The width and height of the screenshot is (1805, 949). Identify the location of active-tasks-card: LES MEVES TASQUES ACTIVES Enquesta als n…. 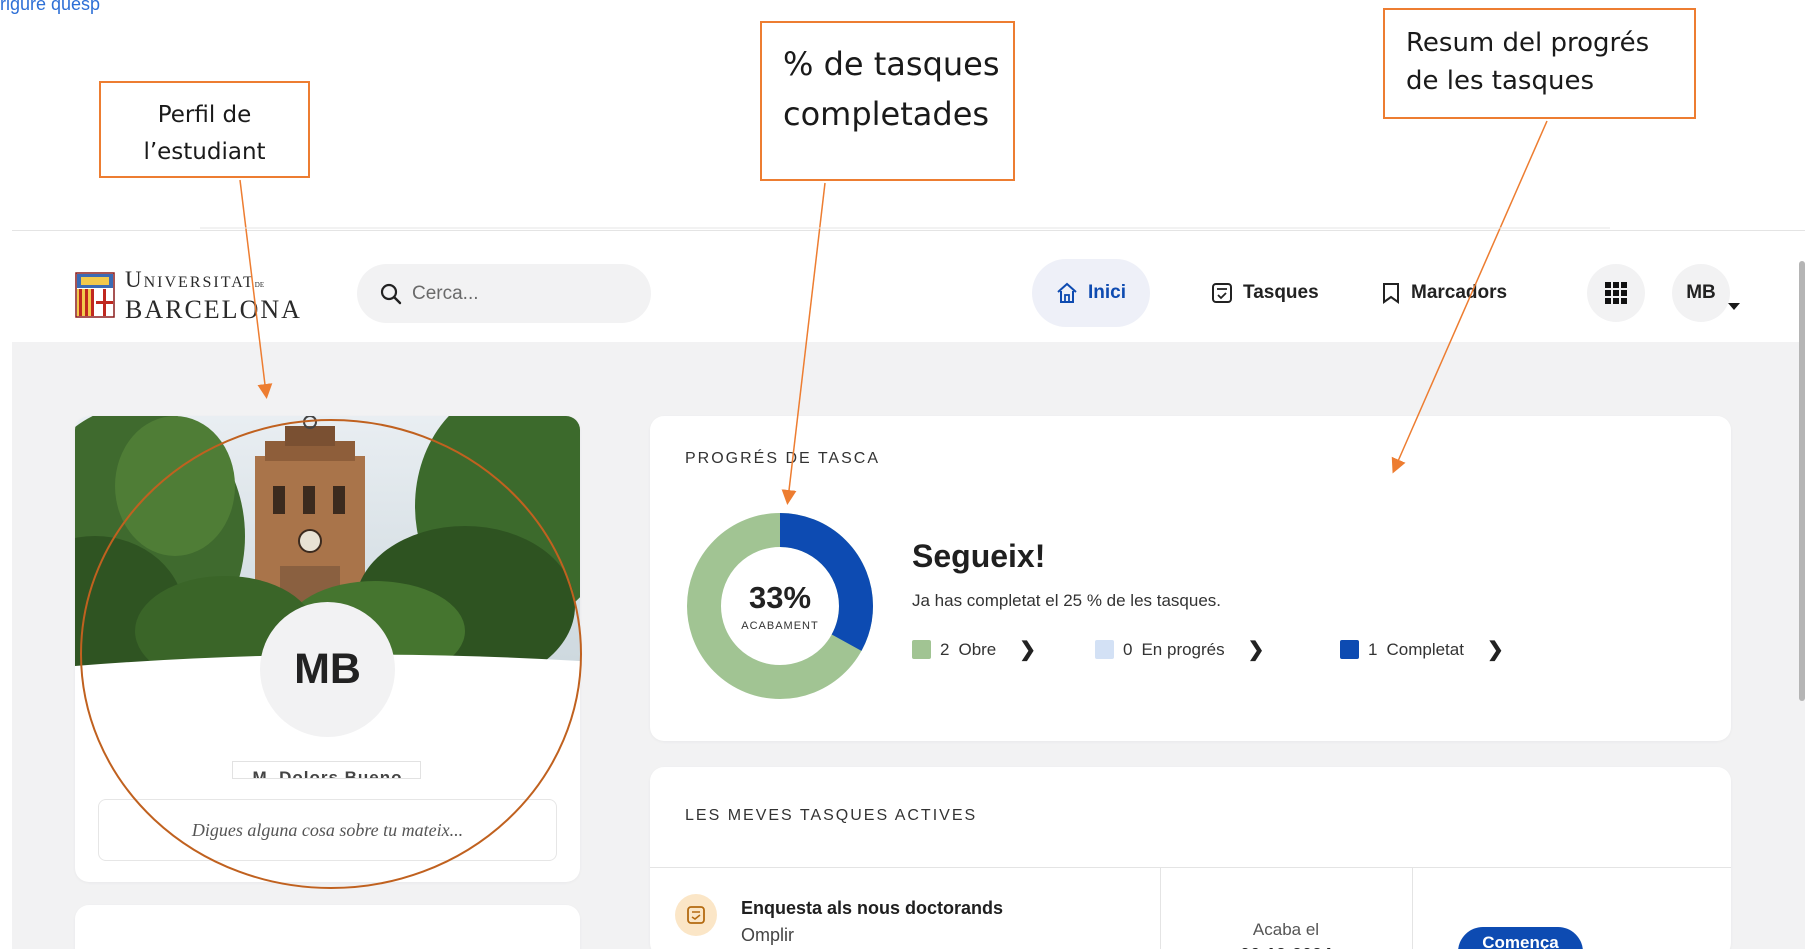
(1190, 858).